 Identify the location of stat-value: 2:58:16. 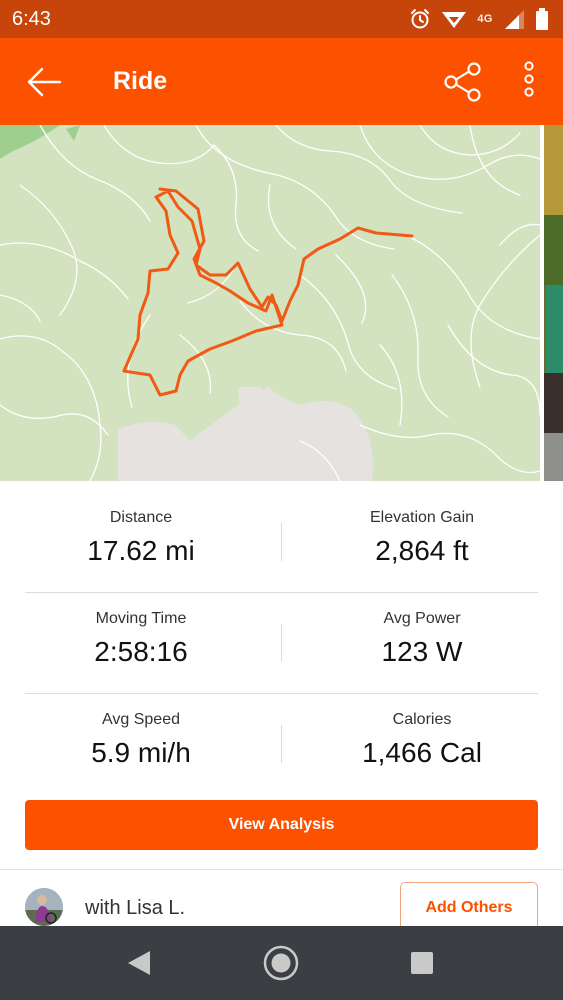
(141, 651).